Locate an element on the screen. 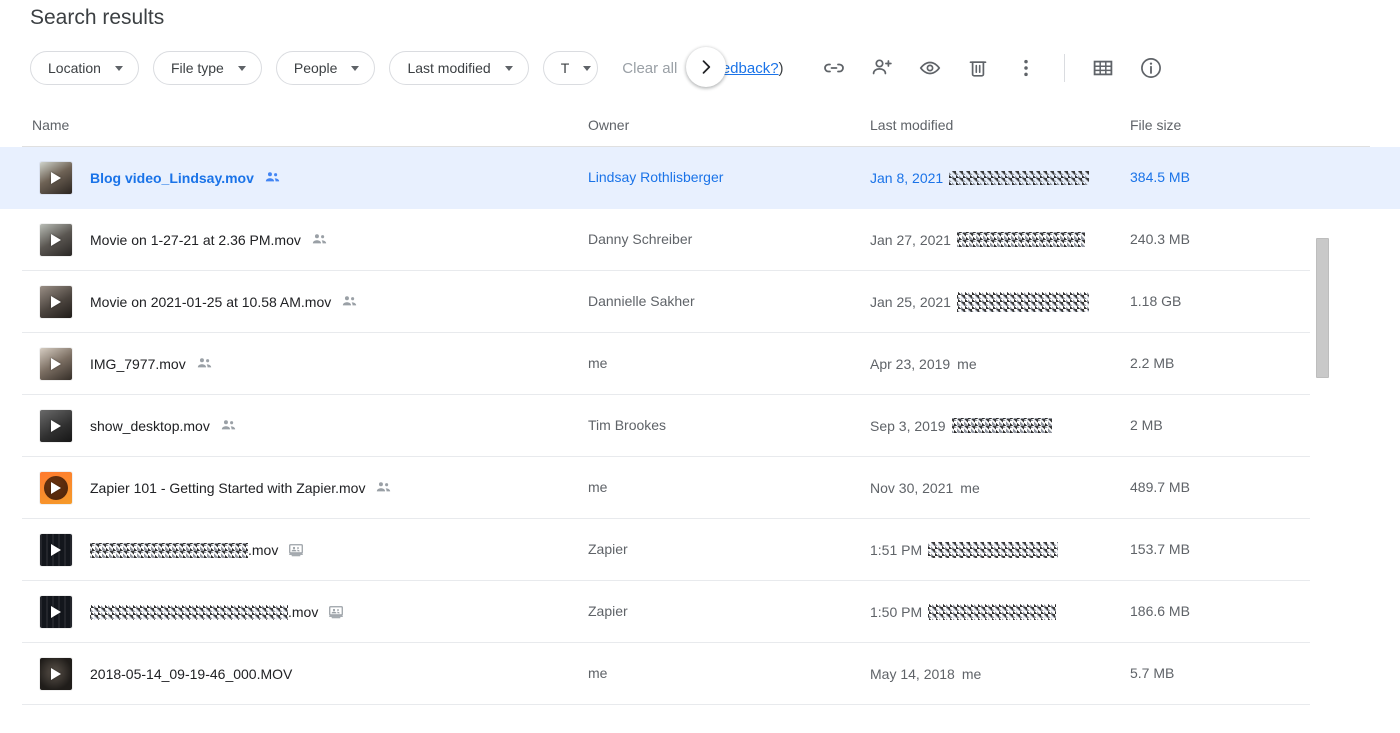  toolbar-actions is located at coordinates (992, 68).